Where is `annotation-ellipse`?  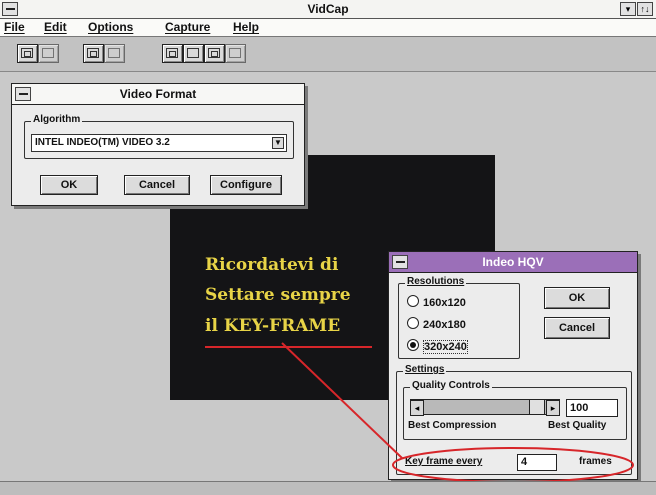 annotation-ellipse is located at coordinates (513, 465).